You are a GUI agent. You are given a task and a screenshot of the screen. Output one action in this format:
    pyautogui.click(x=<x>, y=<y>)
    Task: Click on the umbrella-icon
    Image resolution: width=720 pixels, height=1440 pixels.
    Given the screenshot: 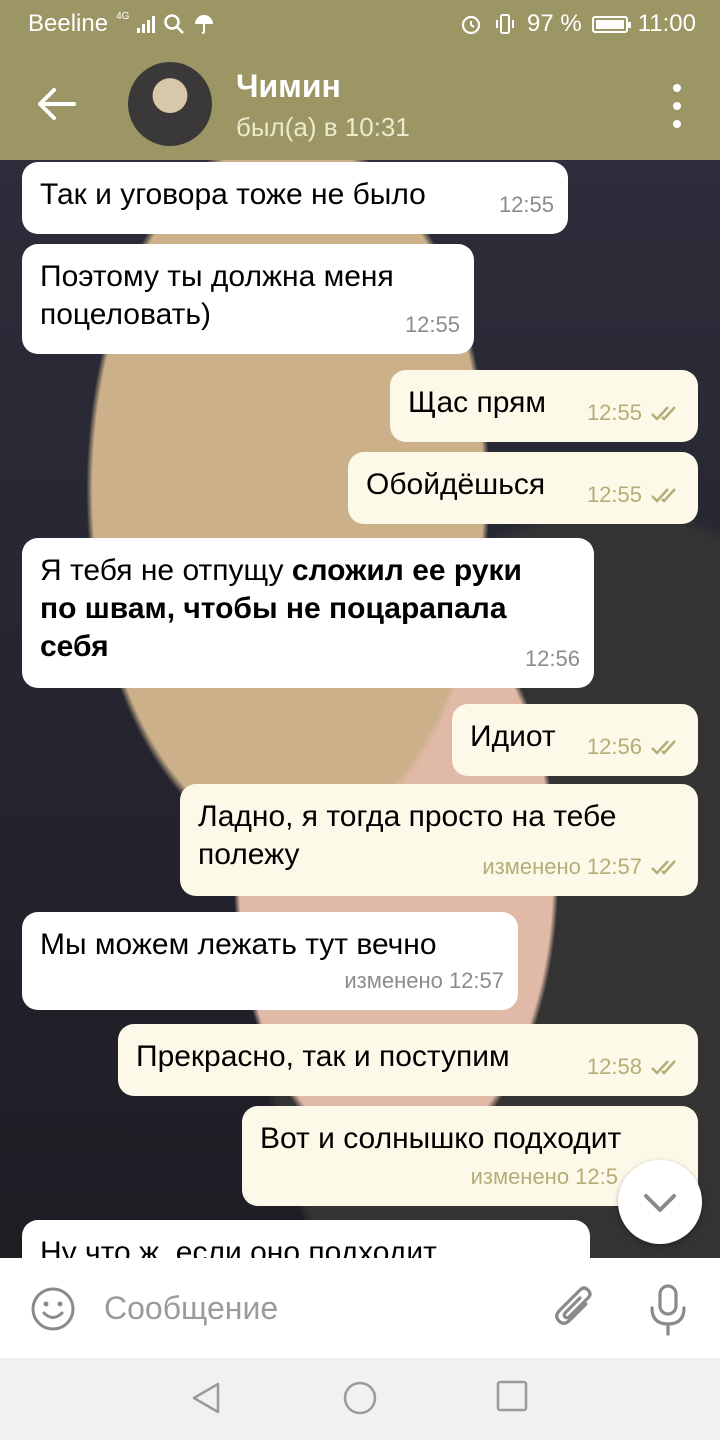 What is the action you would take?
    pyautogui.click(x=204, y=24)
    